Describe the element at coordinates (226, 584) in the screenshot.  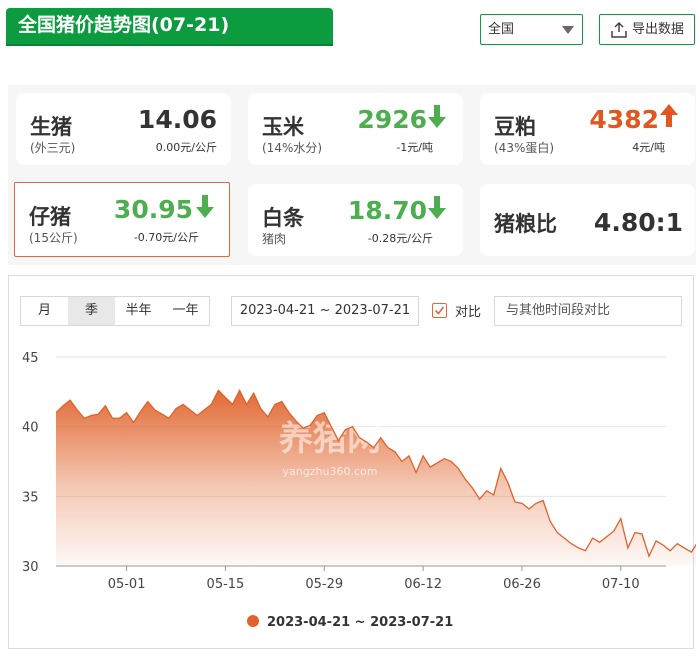
I see `x-tick-label: 05-15` at that location.